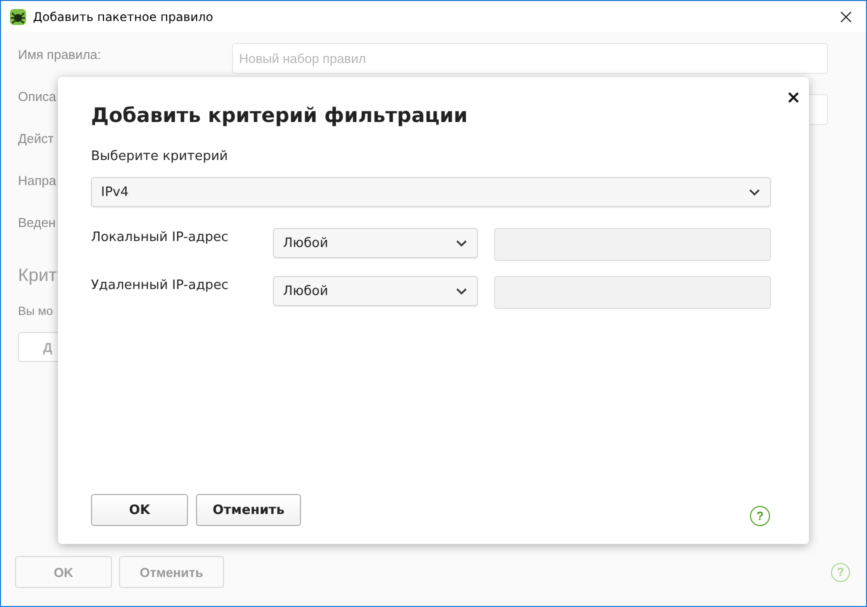 Image resolution: width=867 pixels, height=607 pixels. I want to click on field-label: Веден, so click(37, 222).